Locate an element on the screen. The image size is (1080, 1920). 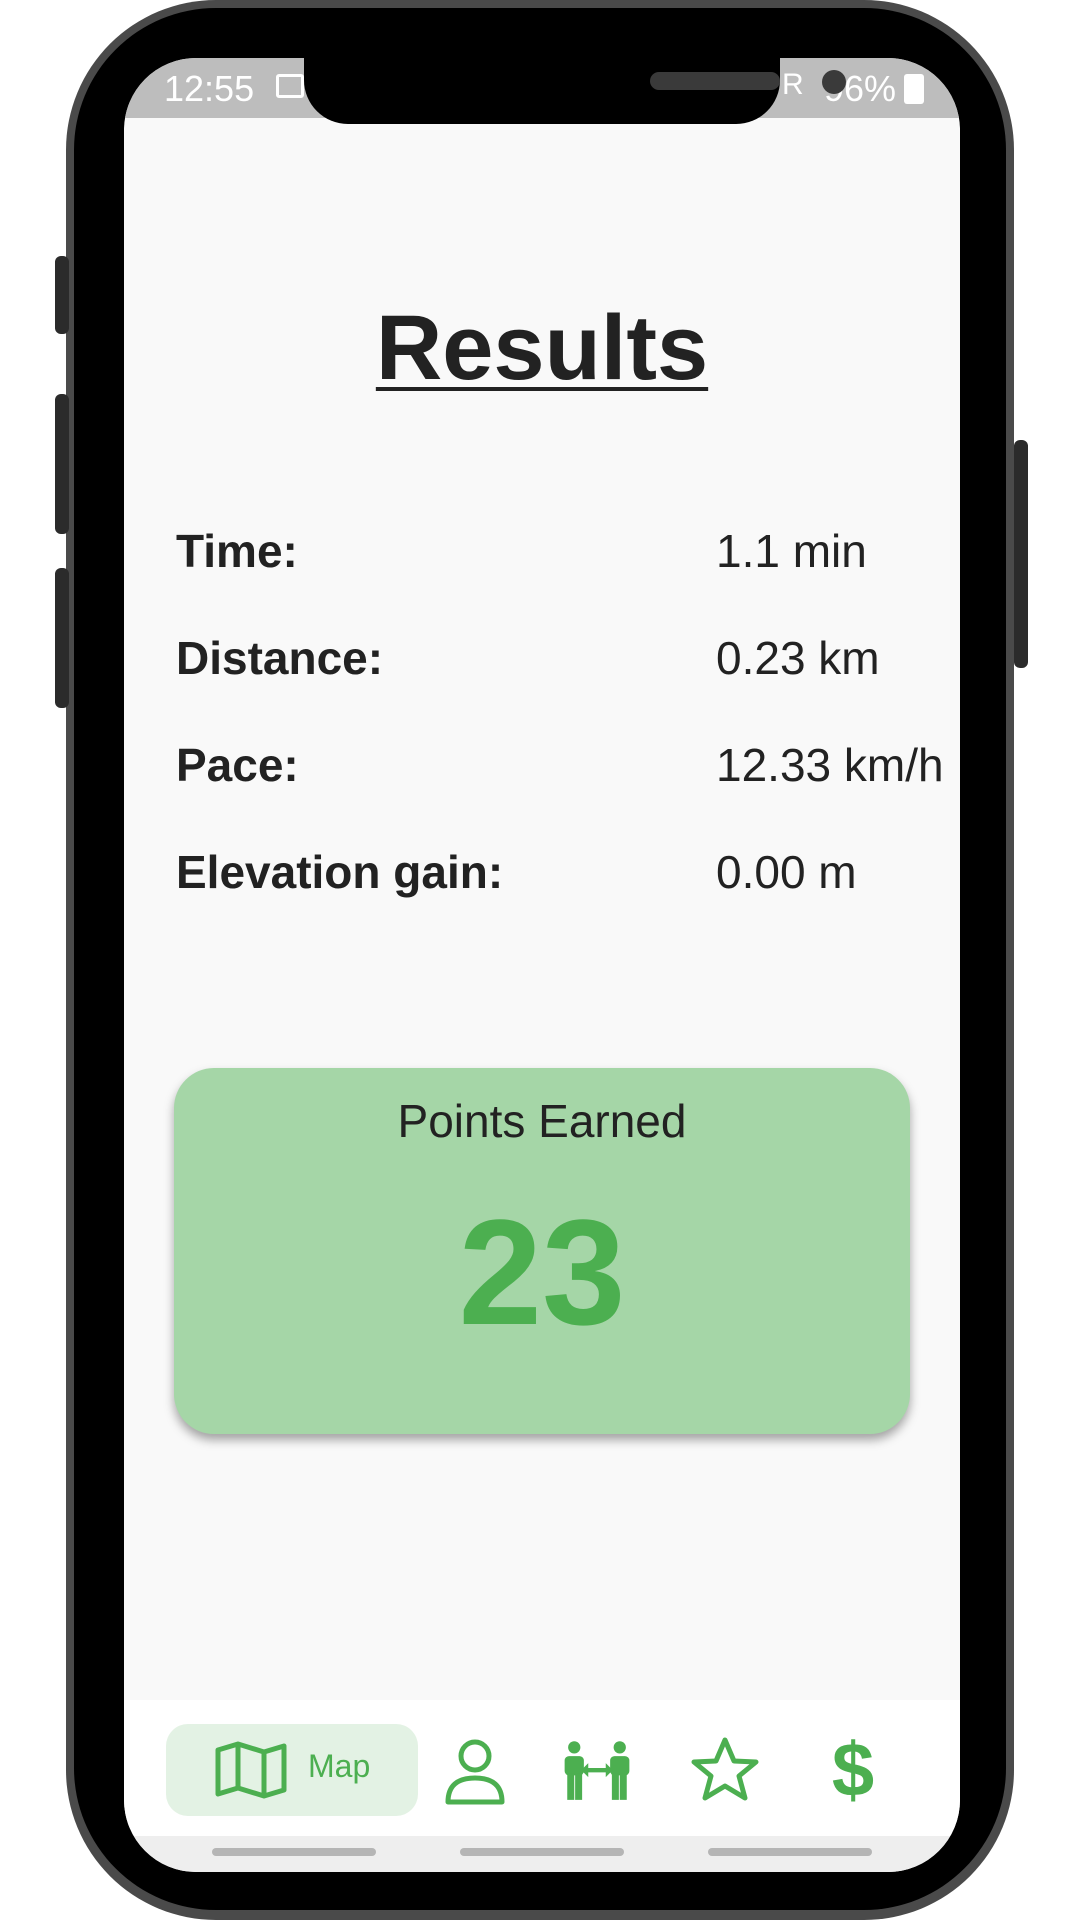
page-title: Results is located at coordinates (542, 348).